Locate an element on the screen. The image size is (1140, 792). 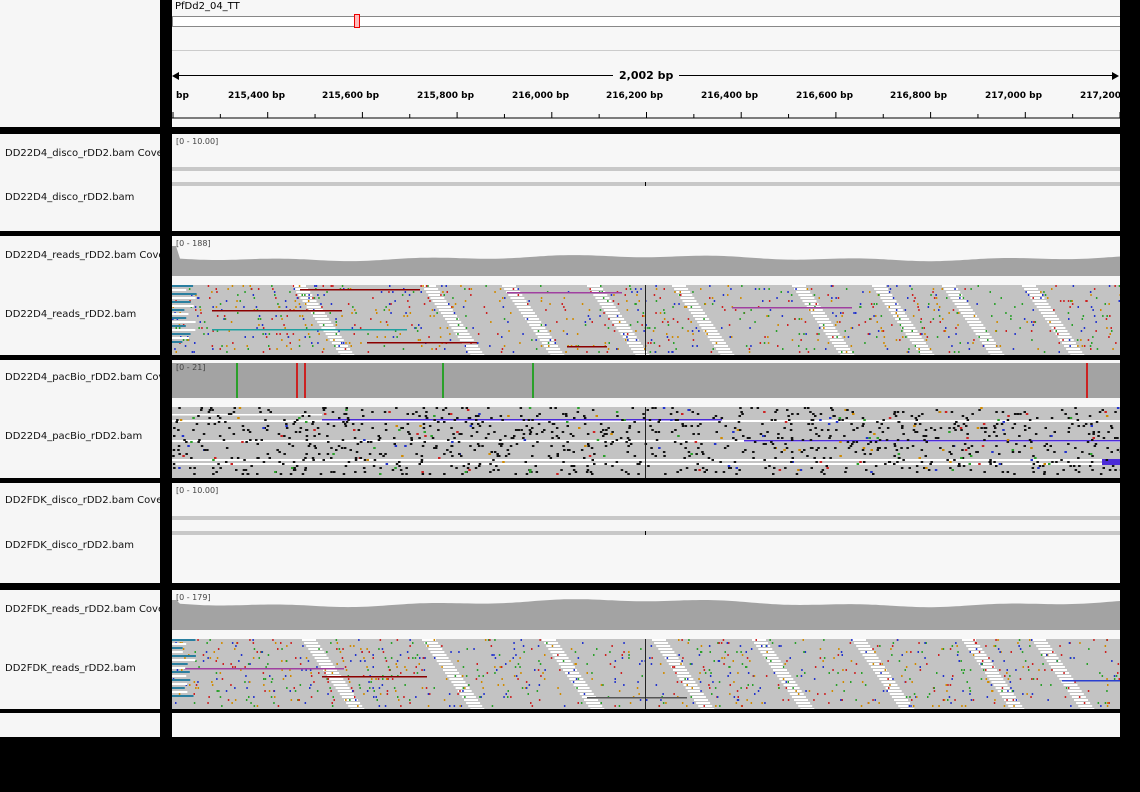
coverage-track-label: DD2FDK_disco_rDD2.bam Coverage is located at coordinates (82, 500).